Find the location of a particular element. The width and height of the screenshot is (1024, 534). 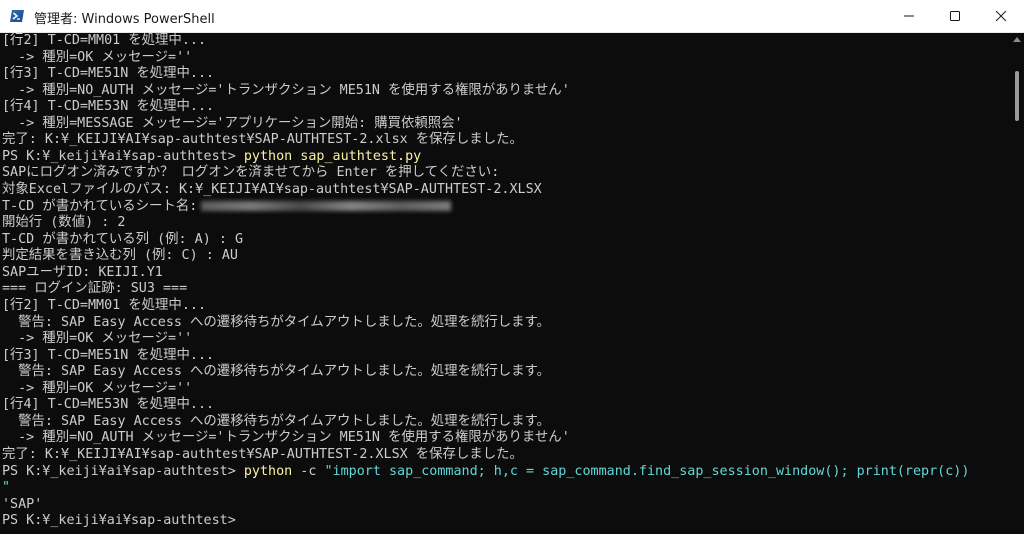

console-text: 開始行 (数値) : 2 is located at coordinates (64, 223).